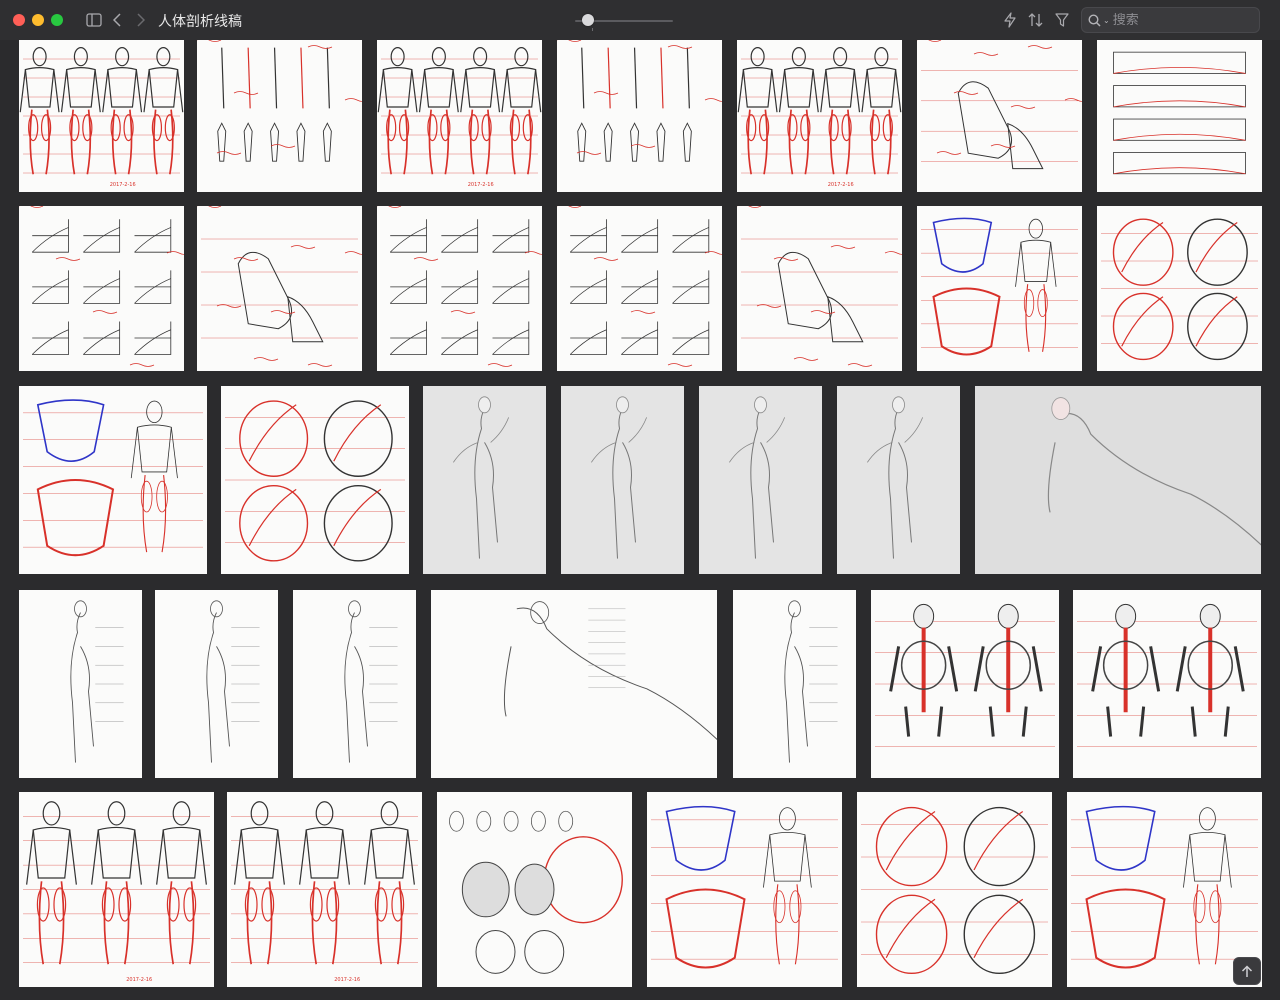 The image size is (1280, 1000). I want to click on search-field: ⌄, so click(1170, 20).